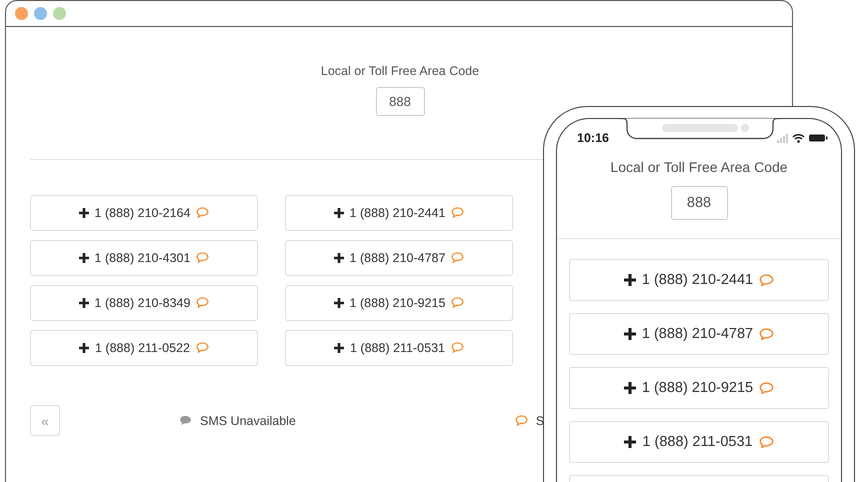 Image resolution: width=862 pixels, height=482 pixels. I want to click on phone-number-button: 1 (888) 210-2164, so click(144, 213).